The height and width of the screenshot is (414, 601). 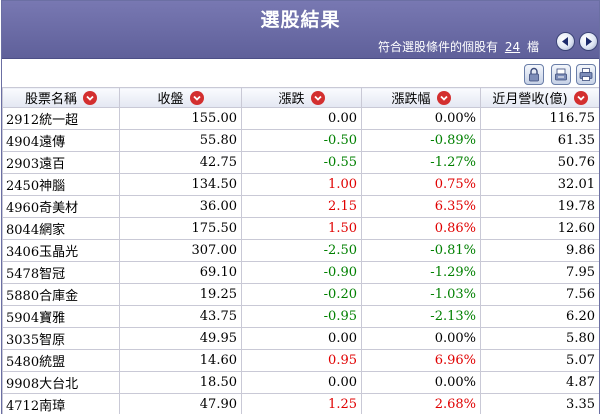 What do you see at coordinates (61, 403) in the screenshot?
I see `stock-name-cell: 4712南璋` at bounding box center [61, 403].